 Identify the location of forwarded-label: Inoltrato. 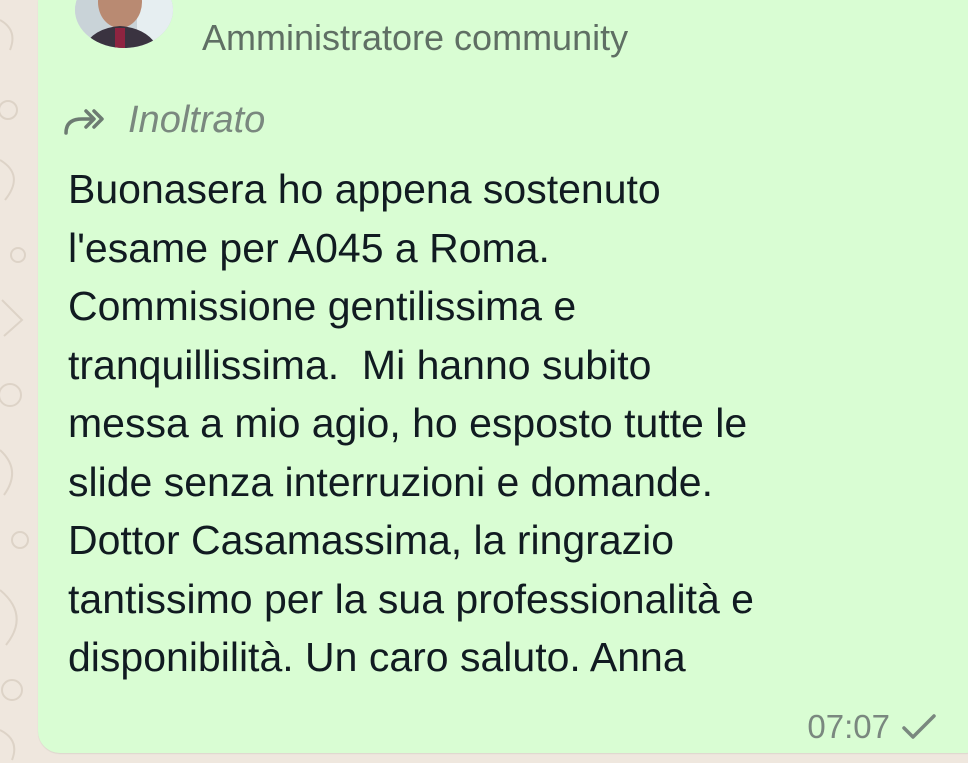
(197, 119).